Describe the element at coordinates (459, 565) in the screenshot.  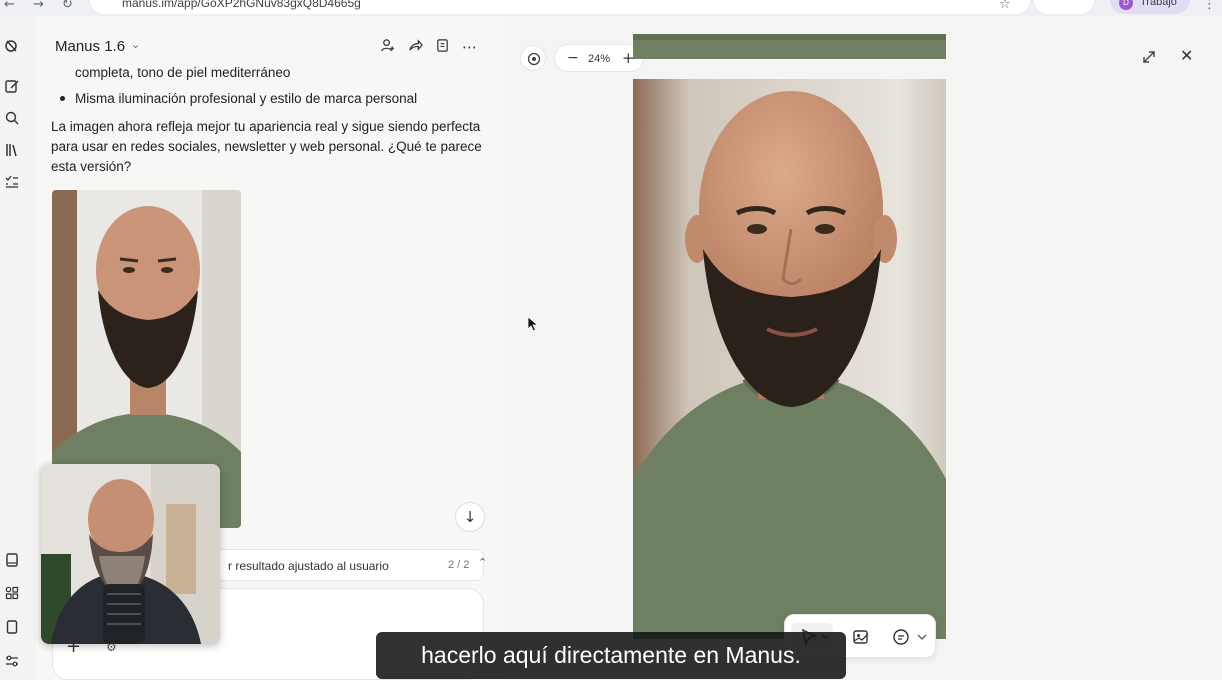
I see `task-count: 2 / 2` at that location.